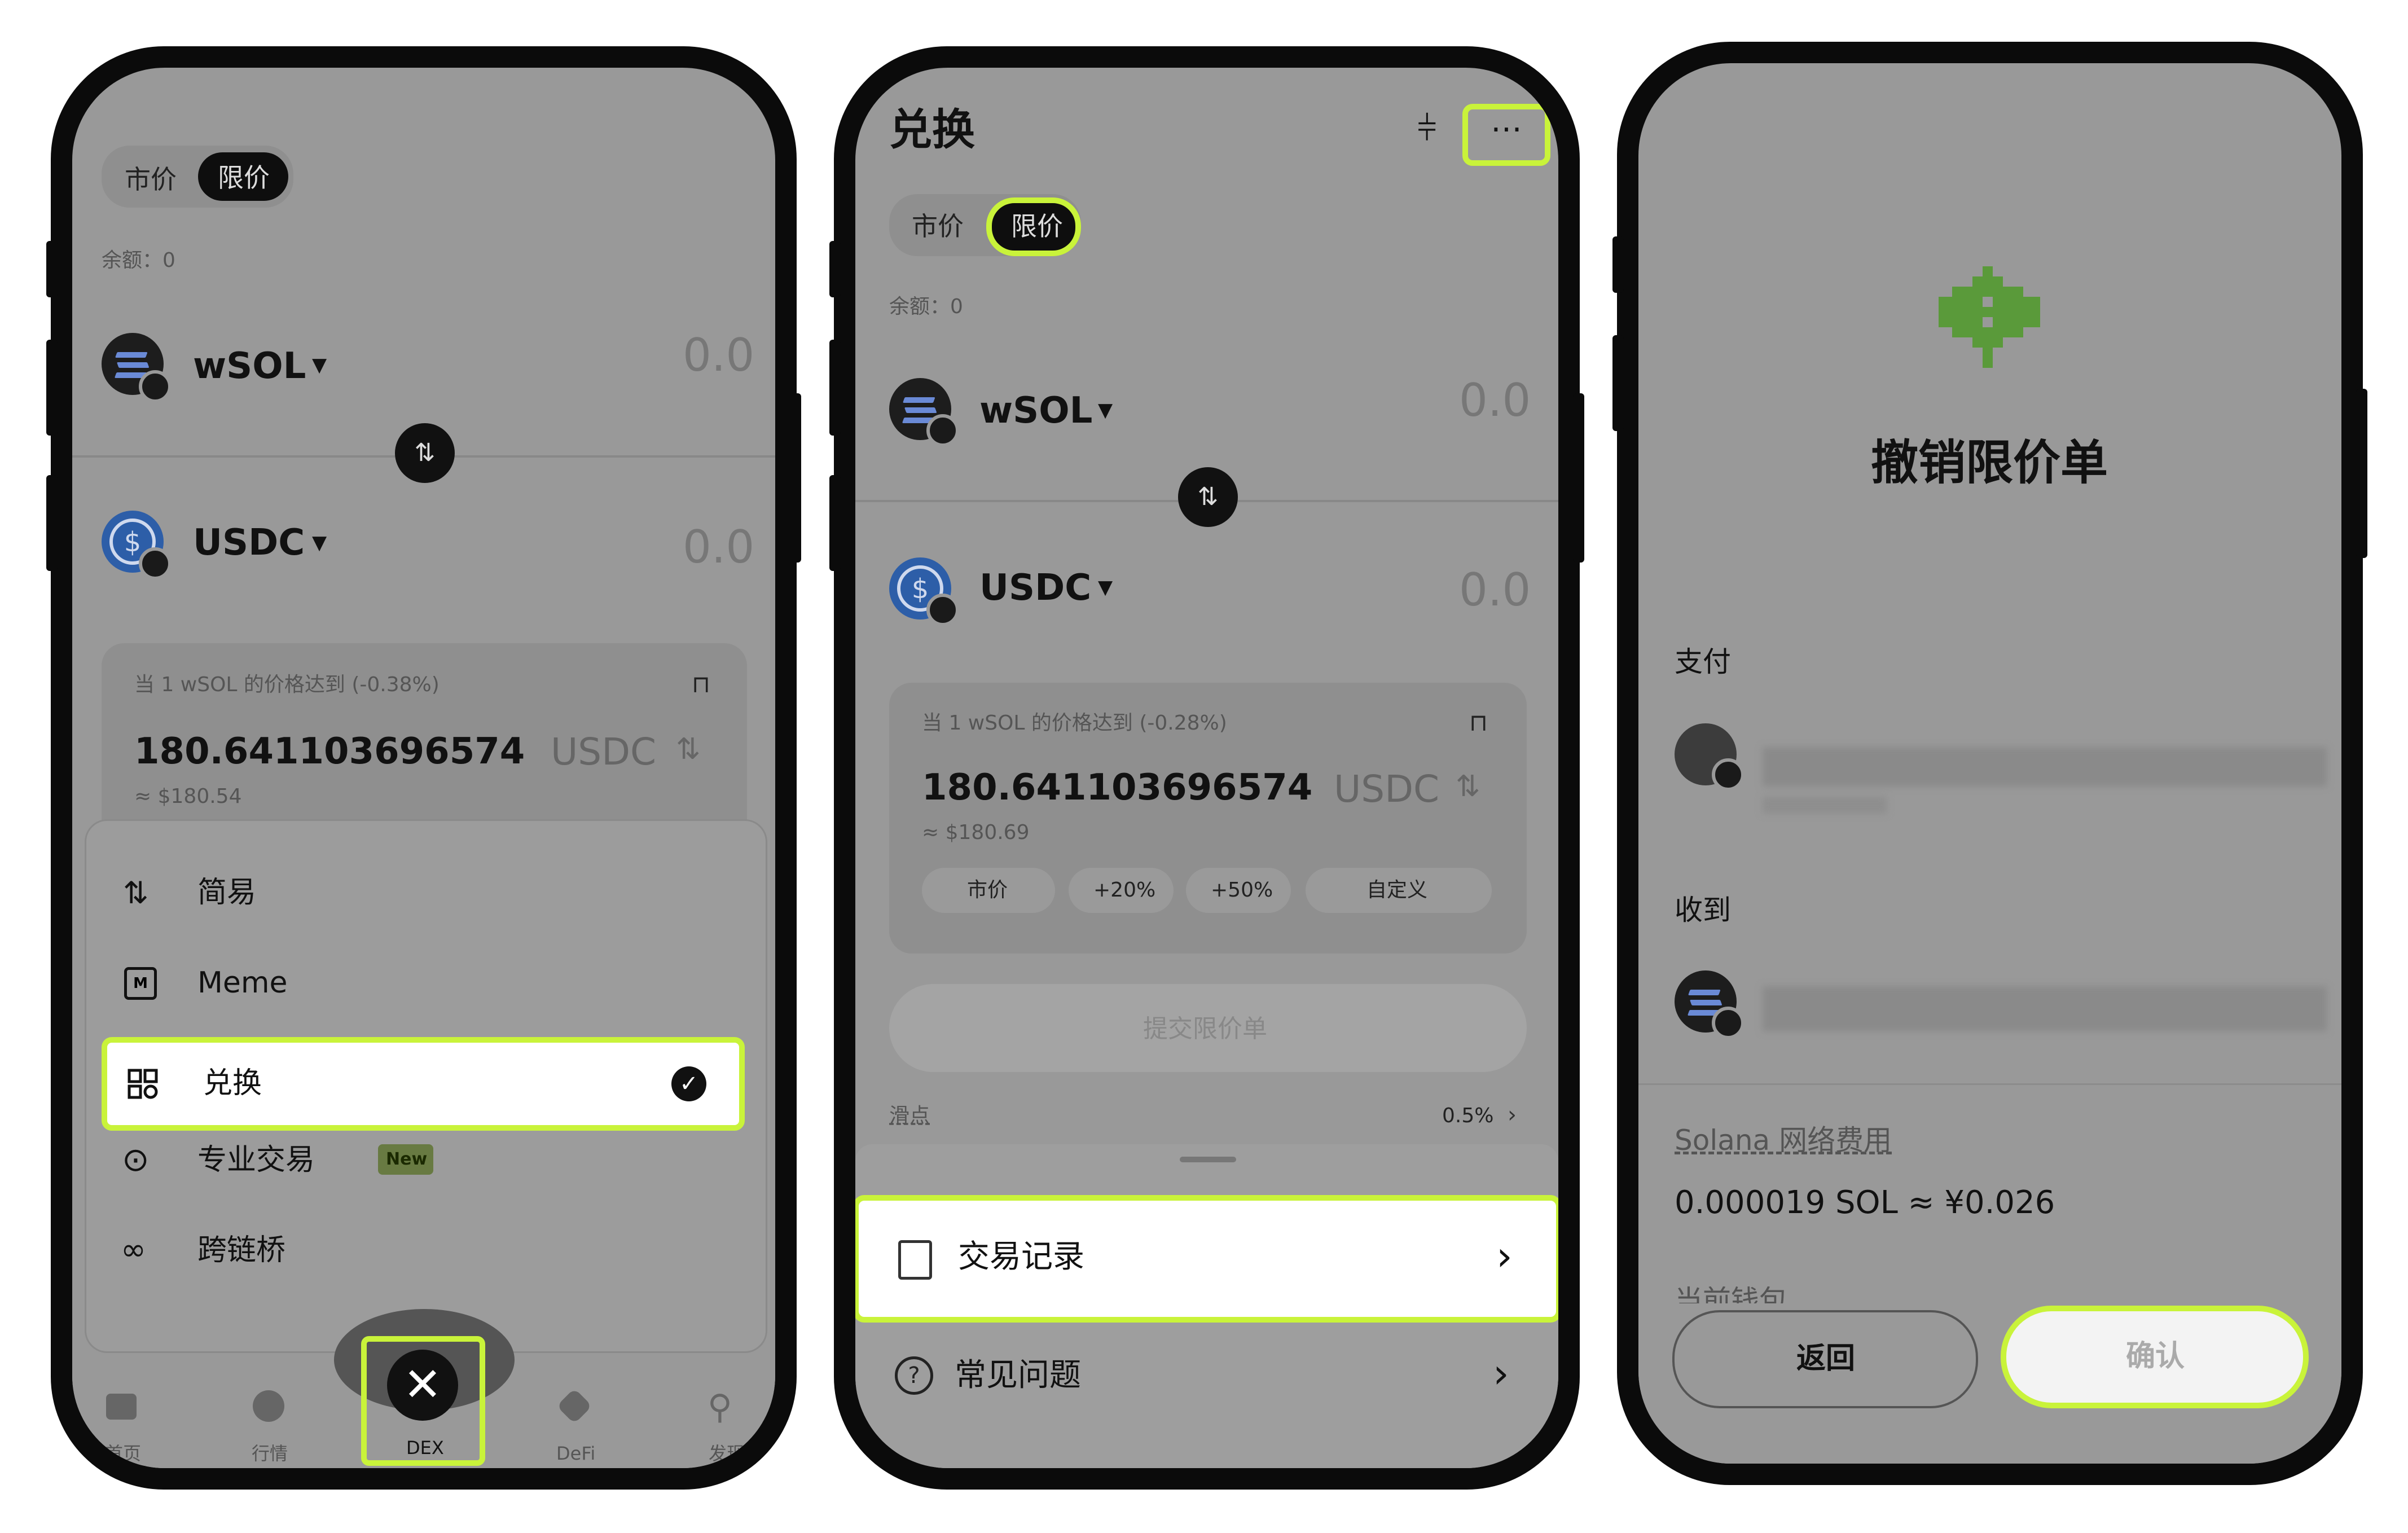 This screenshot has width=2408, height=1533. I want to click on wallet-icon, so click(122, 1407).